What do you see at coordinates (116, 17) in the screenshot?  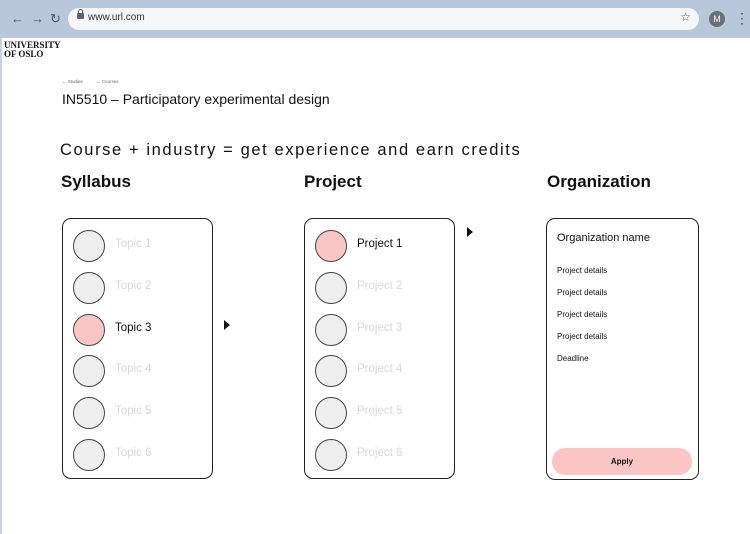 I see `url-text: www.url.com` at bounding box center [116, 17].